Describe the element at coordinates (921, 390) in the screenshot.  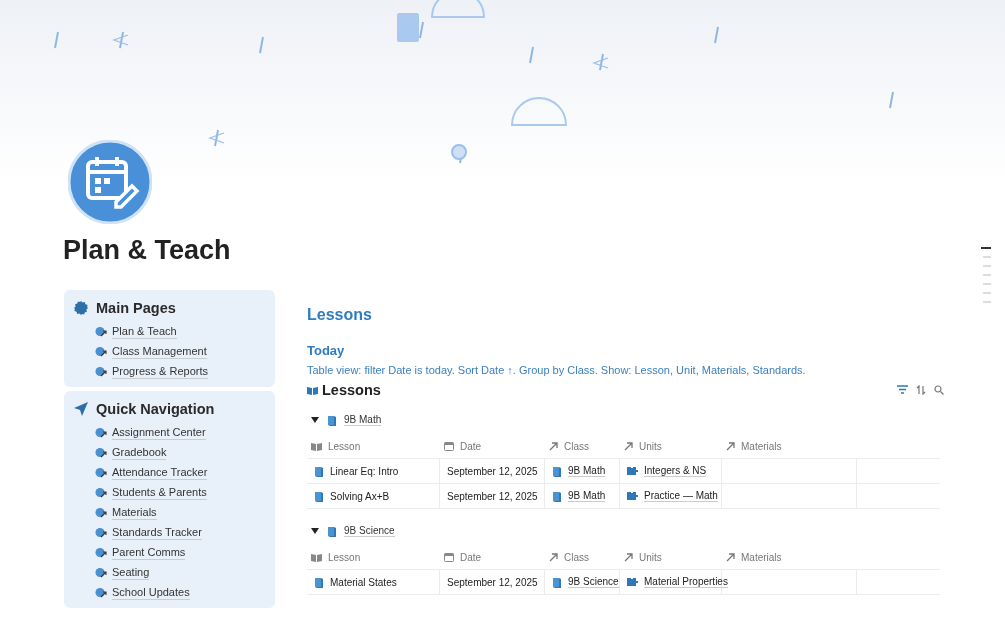
I see `sort-icon` at that location.